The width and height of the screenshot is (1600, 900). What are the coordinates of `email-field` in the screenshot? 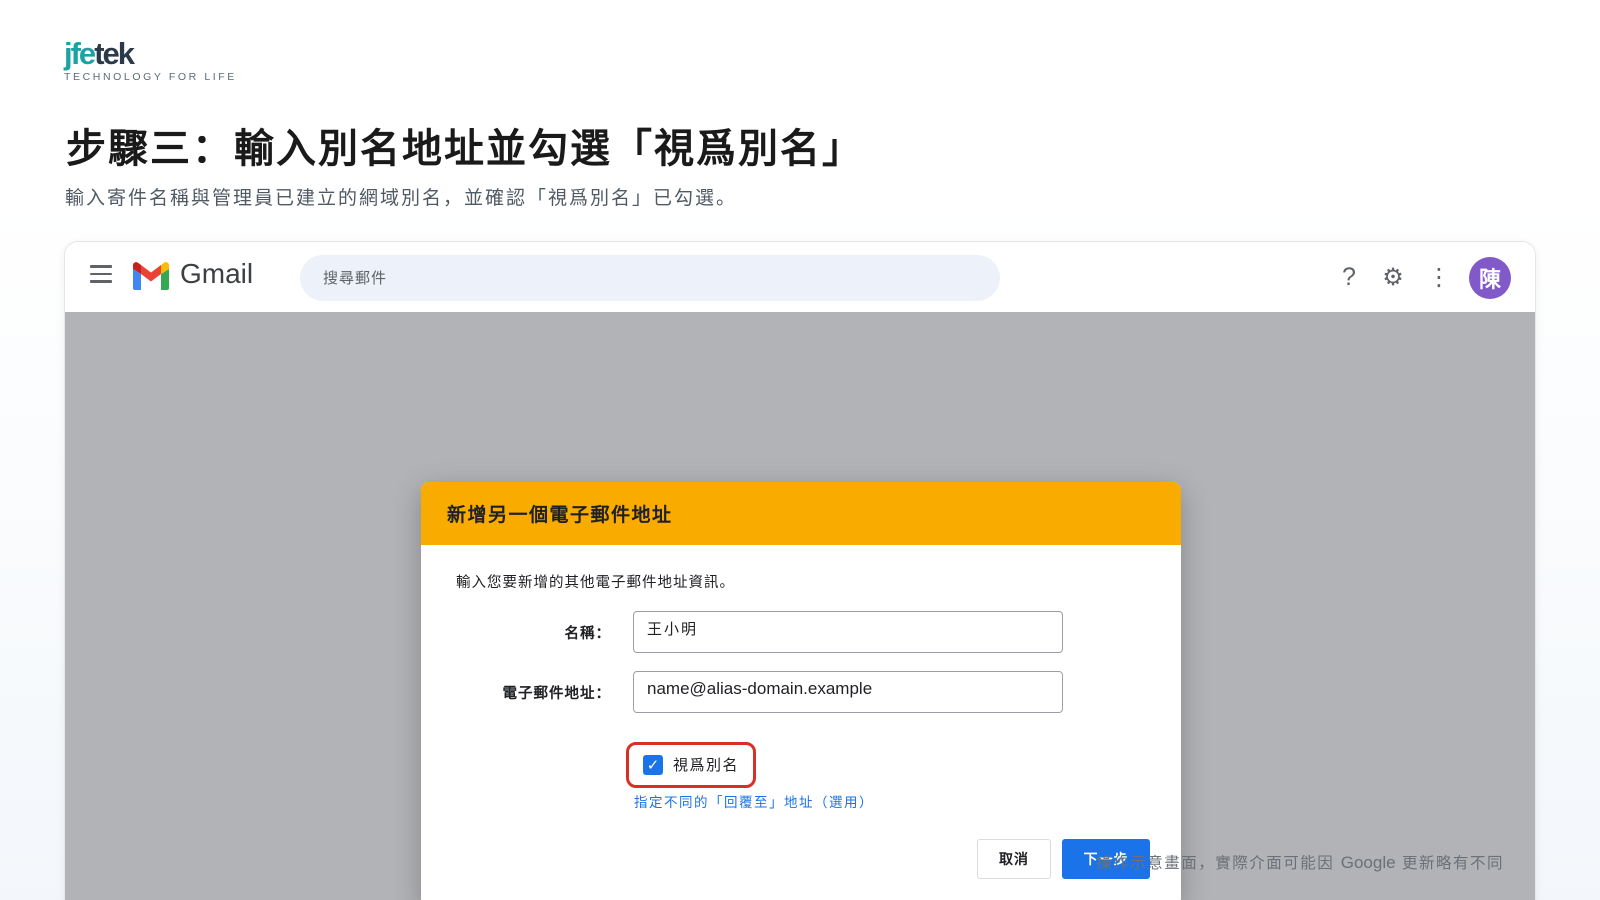 It's located at (848, 692).